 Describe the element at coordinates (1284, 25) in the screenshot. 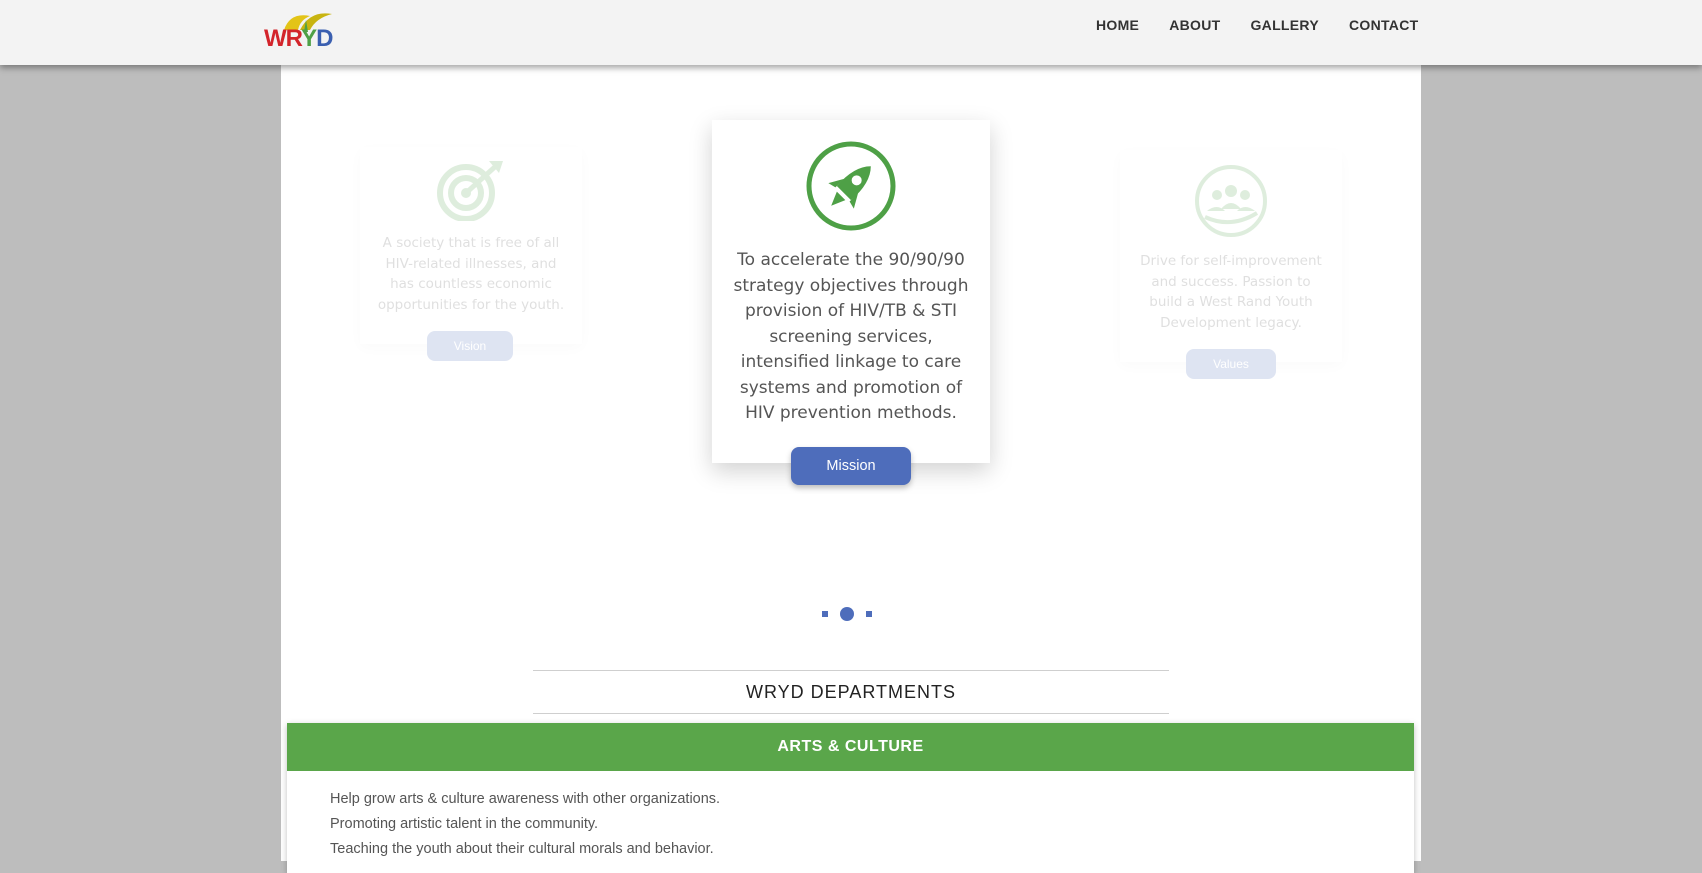

I see `nav-gallery: GALLERY` at that location.